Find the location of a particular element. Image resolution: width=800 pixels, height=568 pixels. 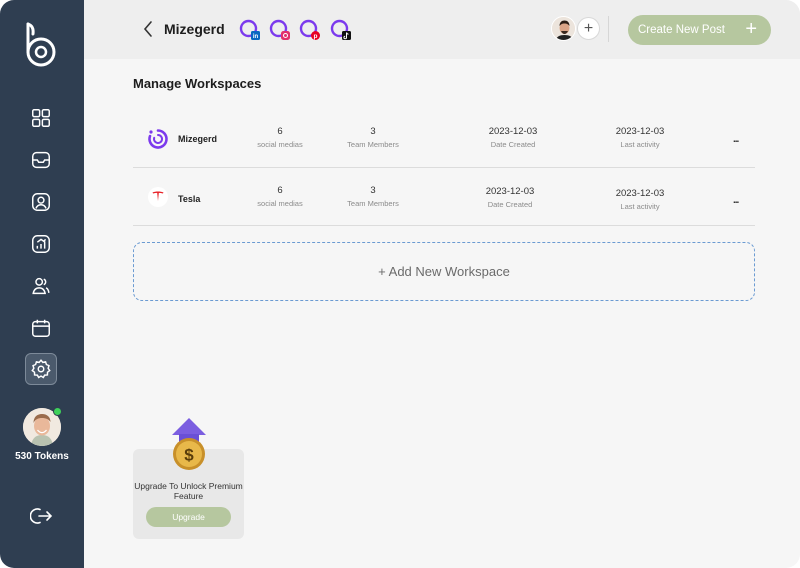

analytics-icon is located at coordinates (41, 244).